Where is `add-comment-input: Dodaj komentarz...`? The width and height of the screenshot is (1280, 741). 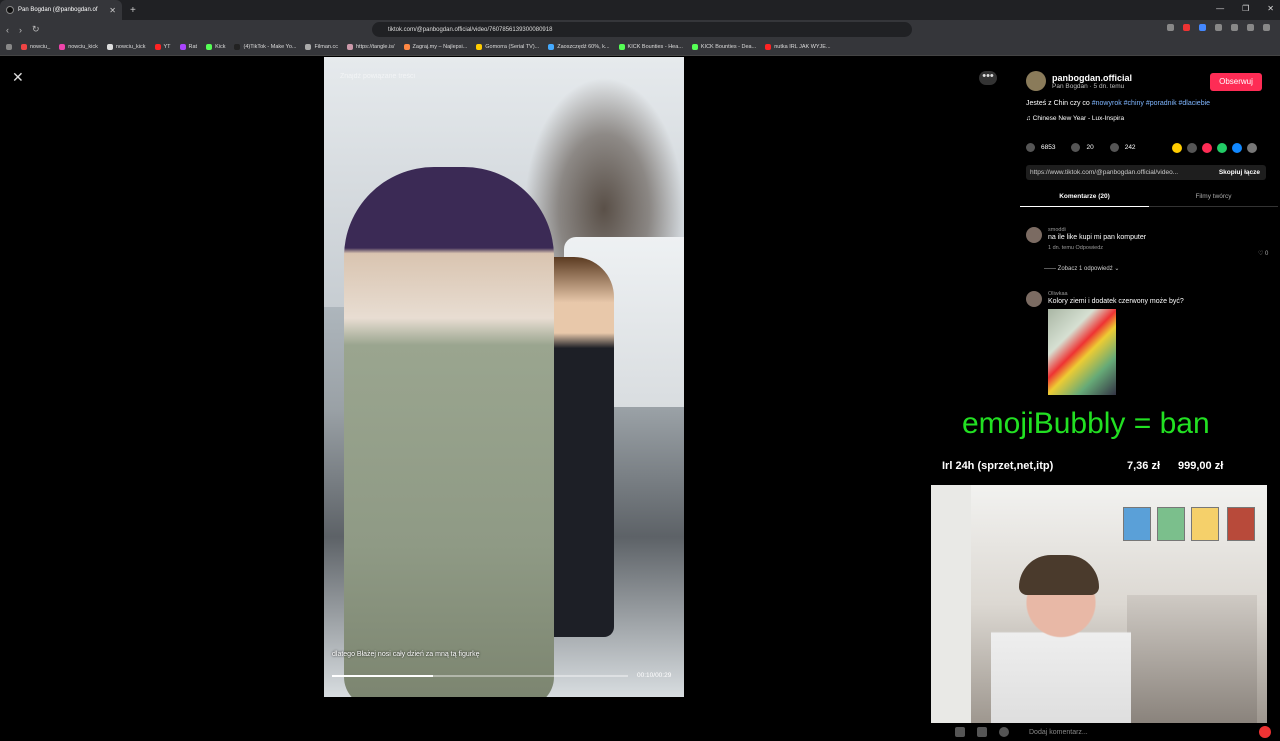 add-comment-input: Dodaj komentarz... is located at coordinates (1058, 732).